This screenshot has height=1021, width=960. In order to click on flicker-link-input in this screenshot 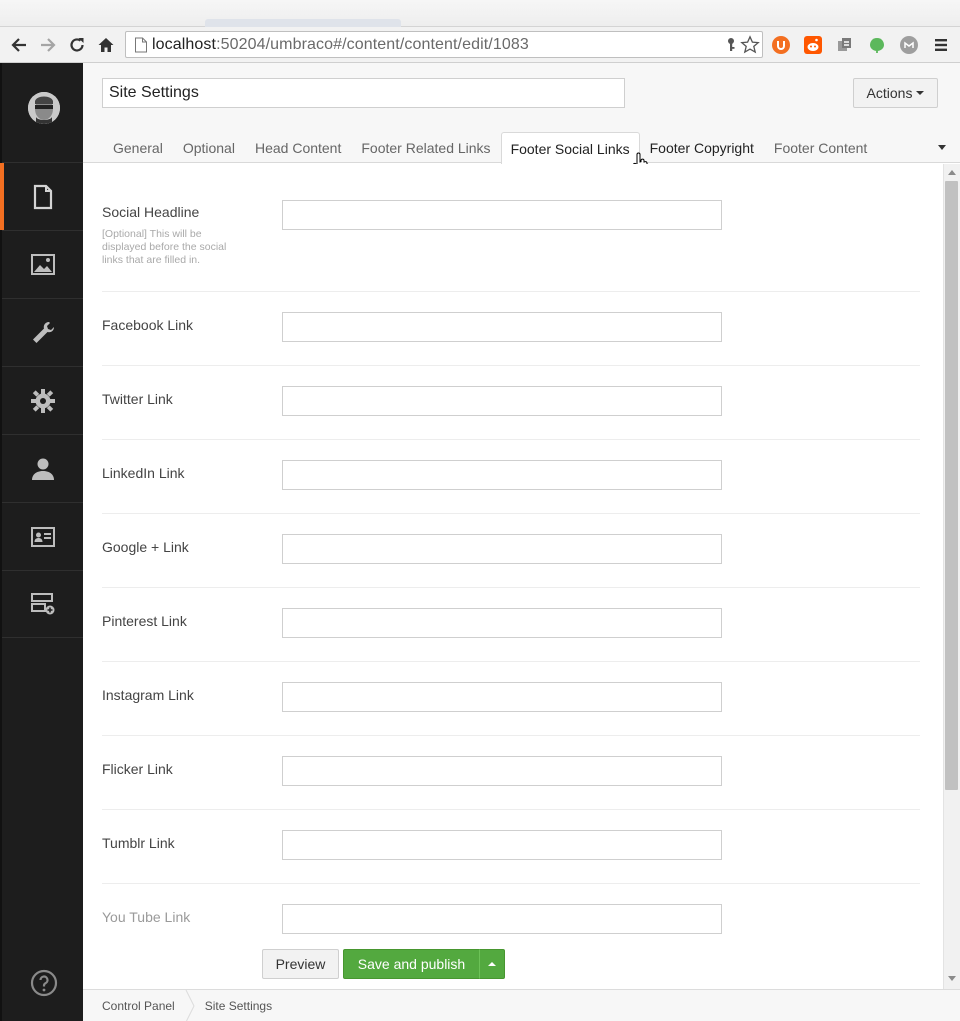, I will do `click(502, 771)`.